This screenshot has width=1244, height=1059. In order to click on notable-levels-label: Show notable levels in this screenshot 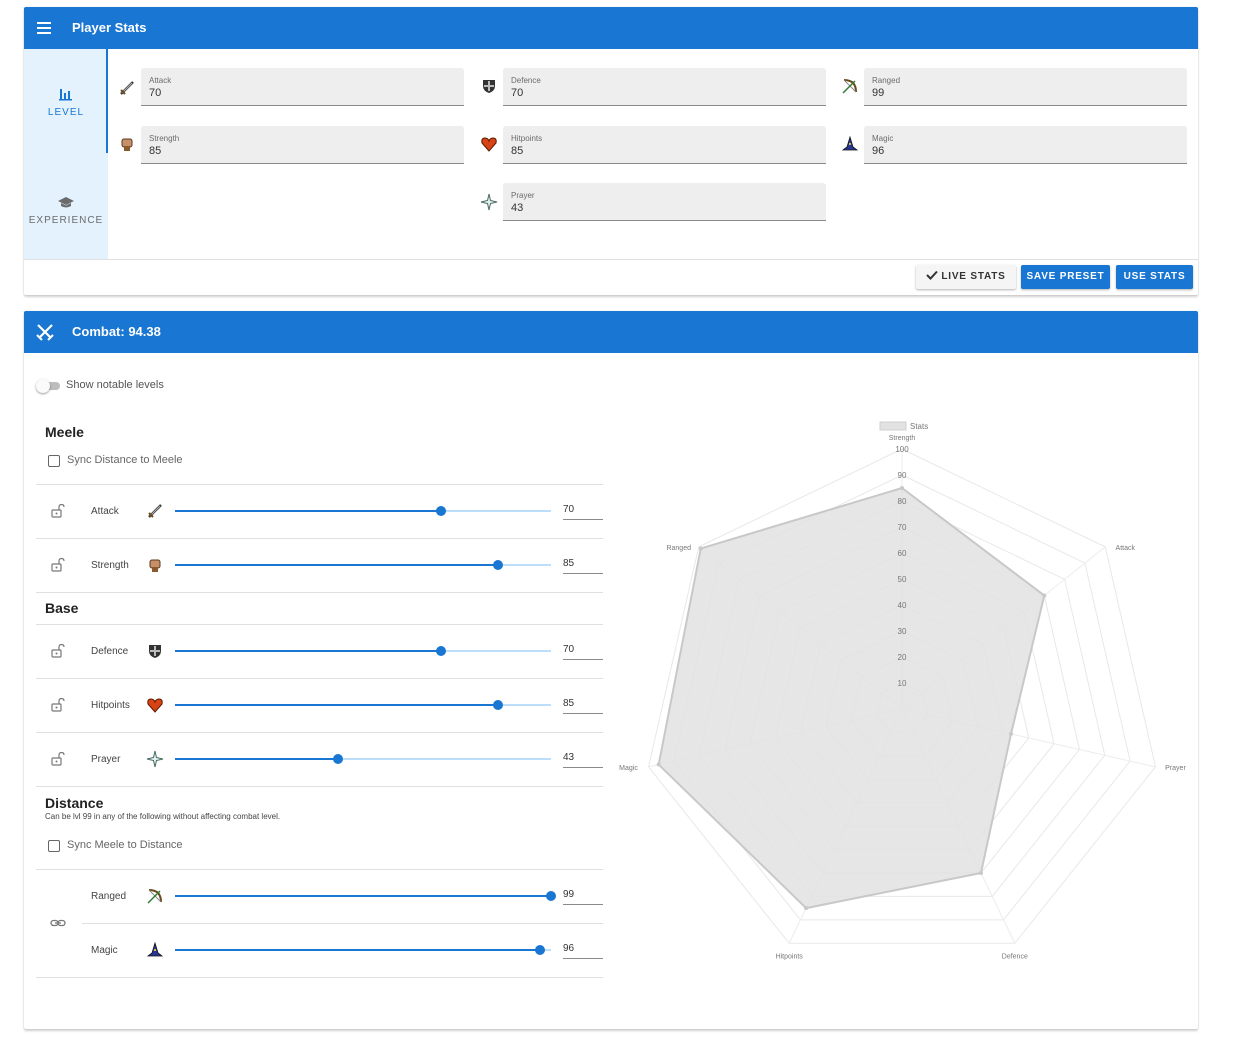, I will do `click(115, 385)`.